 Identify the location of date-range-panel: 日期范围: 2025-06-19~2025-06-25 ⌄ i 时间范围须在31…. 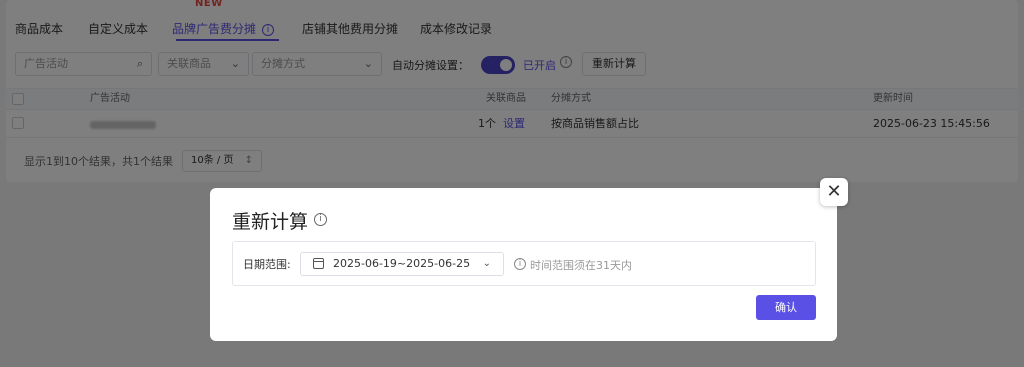
(524, 263).